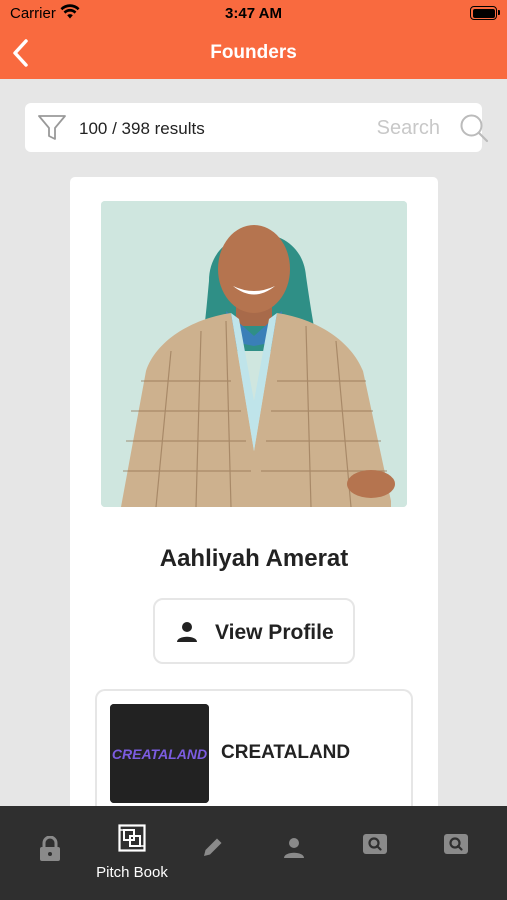  I want to click on results-count: 100 / 398 results, so click(142, 128).